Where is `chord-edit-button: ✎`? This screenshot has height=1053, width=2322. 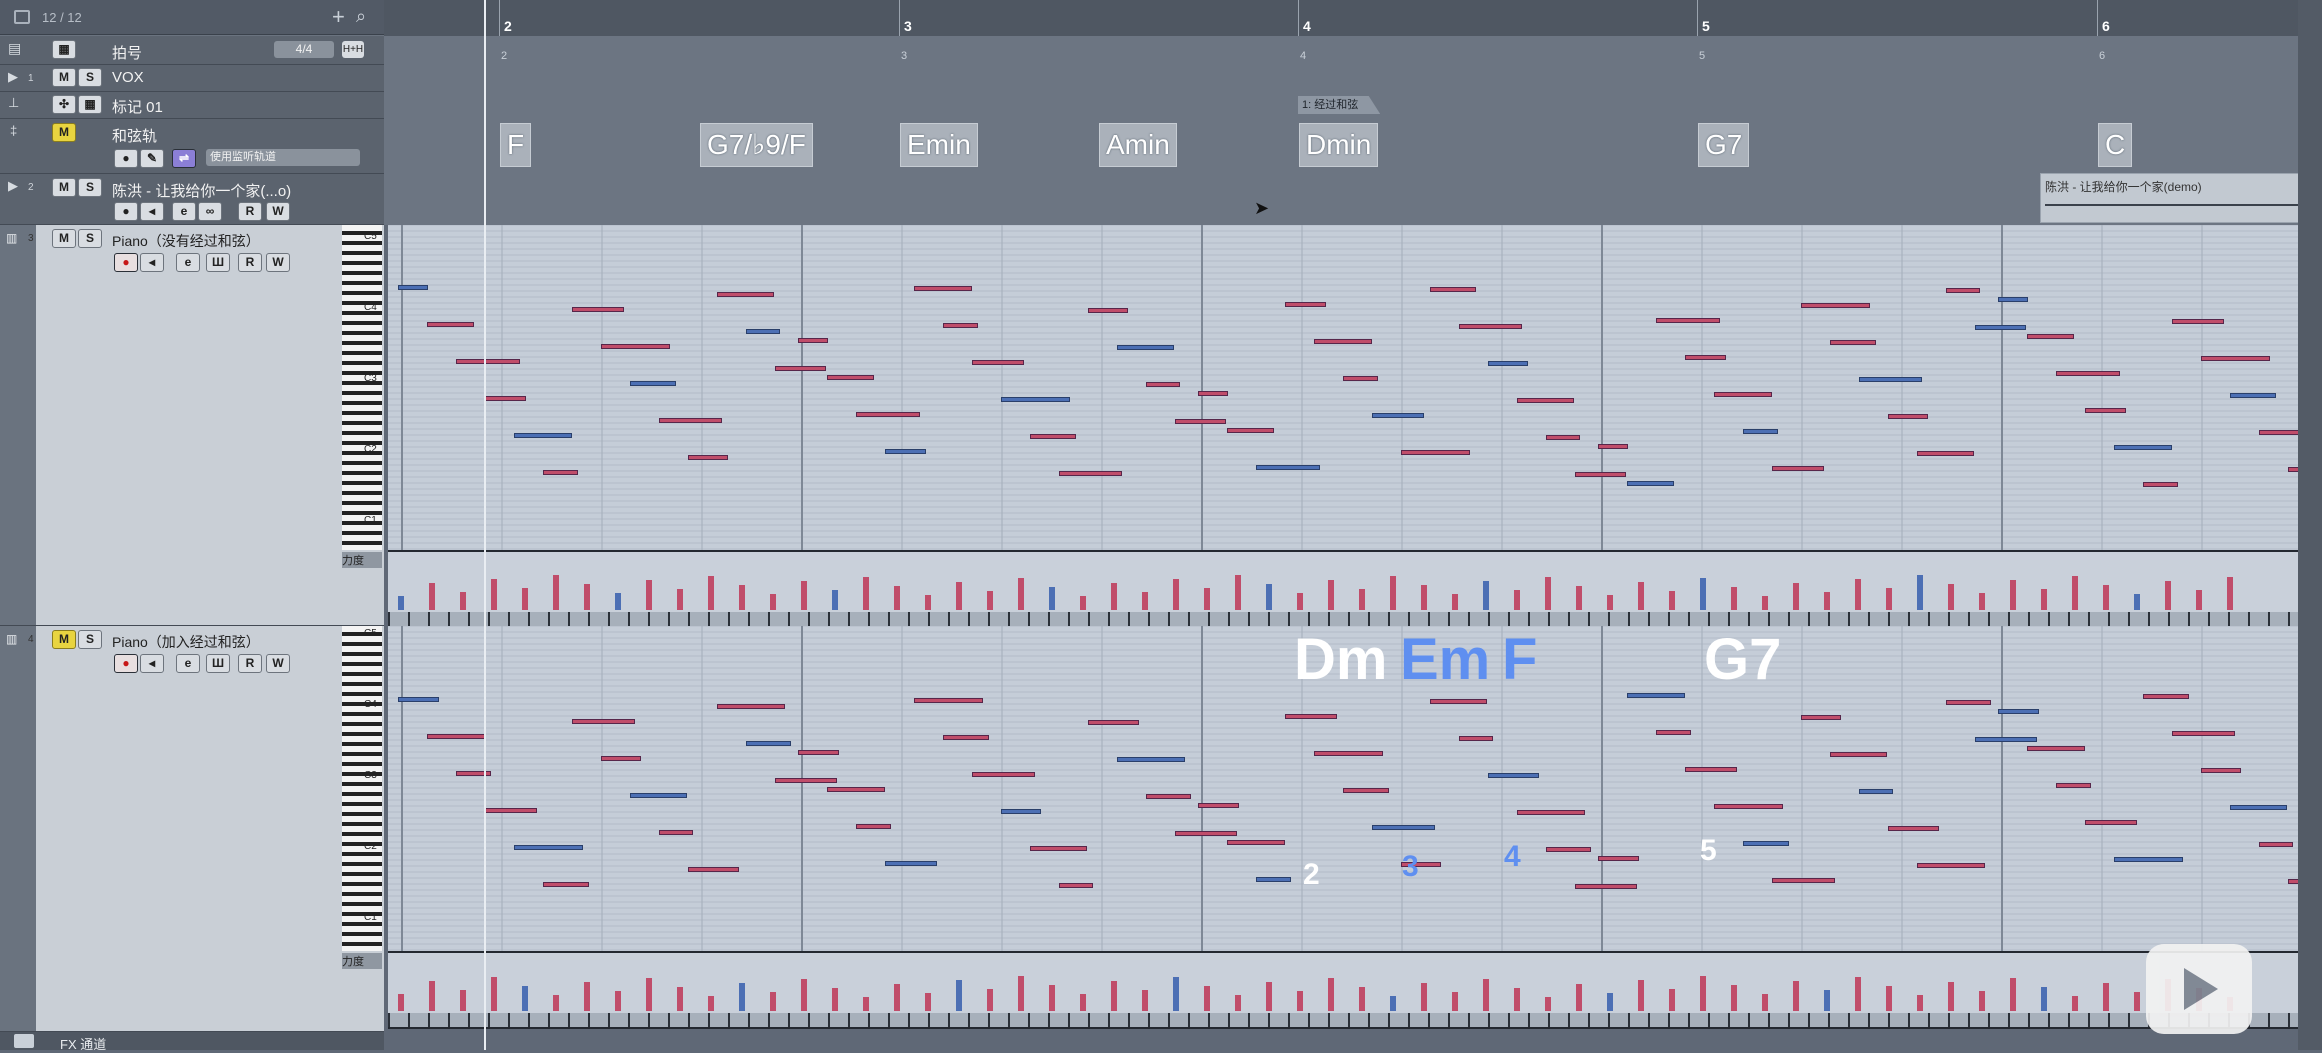 chord-edit-button: ✎ is located at coordinates (152, 158).